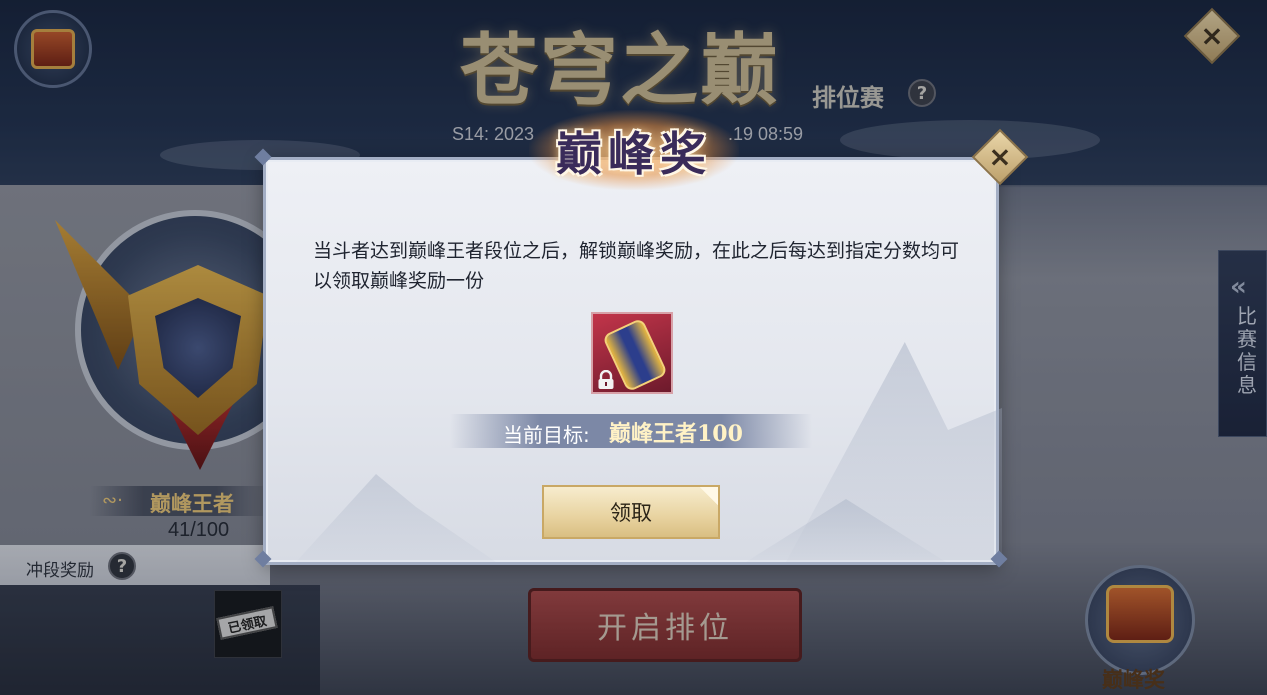  I want to click on dialog-close-button: ×, so click(1000, 157).